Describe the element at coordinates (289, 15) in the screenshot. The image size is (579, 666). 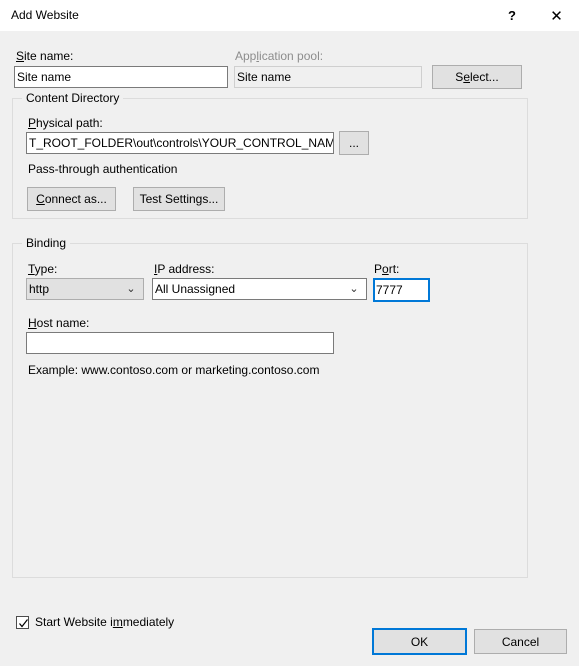
I see `title-bar: Add Website ? ✕` at that location.